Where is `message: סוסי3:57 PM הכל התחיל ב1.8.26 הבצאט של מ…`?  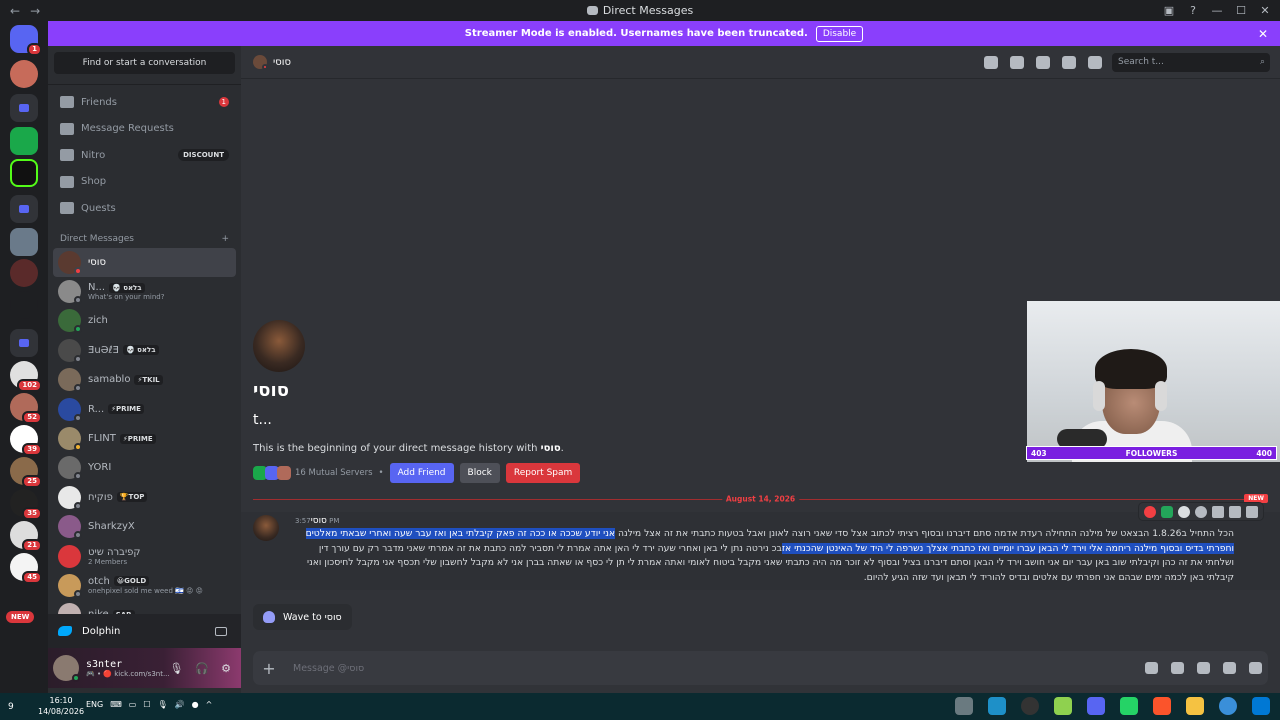
message: סוסי3:57 PM הכל התחיל ב1.8.26 הבצאט של מ… is located at coordinates (760, 551).